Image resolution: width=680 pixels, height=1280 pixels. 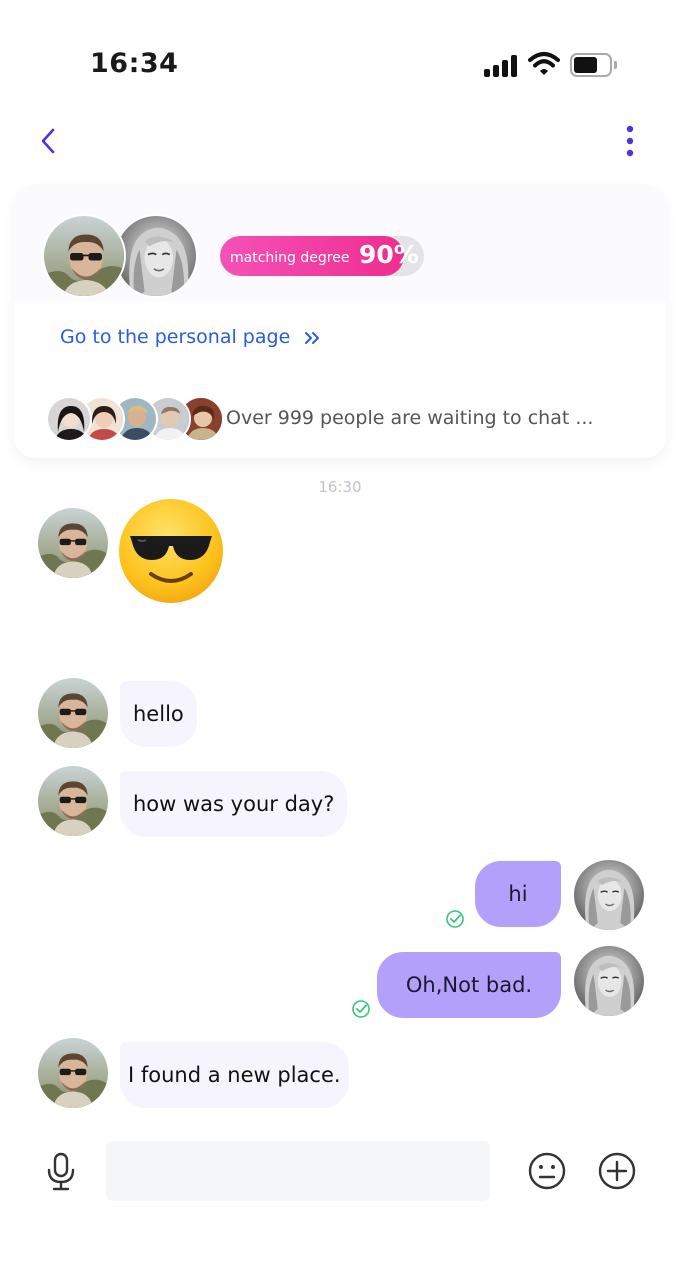 What do you see at coordinates (544, 63) in the screenshot?
I see `wifi-icon` at bounding box center [544, 63].